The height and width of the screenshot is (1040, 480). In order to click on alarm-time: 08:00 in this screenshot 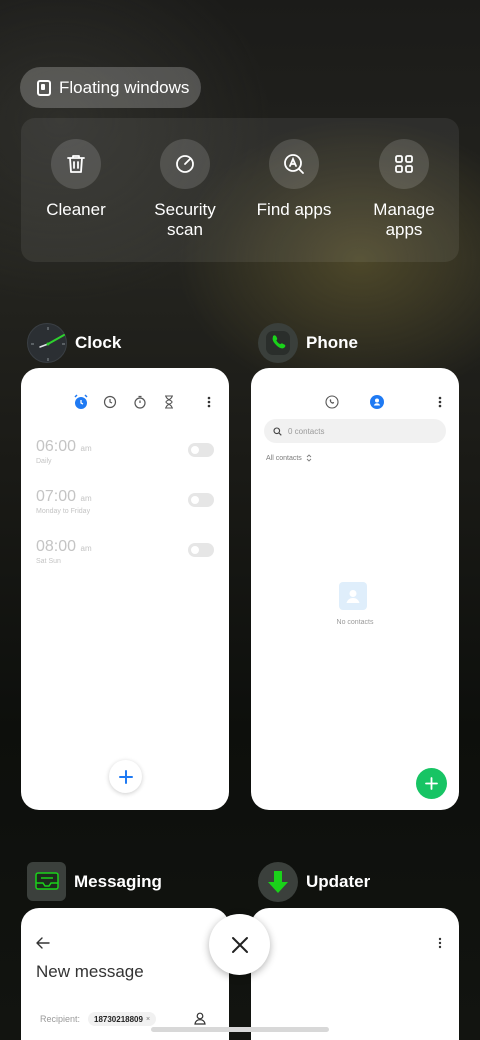, I will do `click(56, 546)`.